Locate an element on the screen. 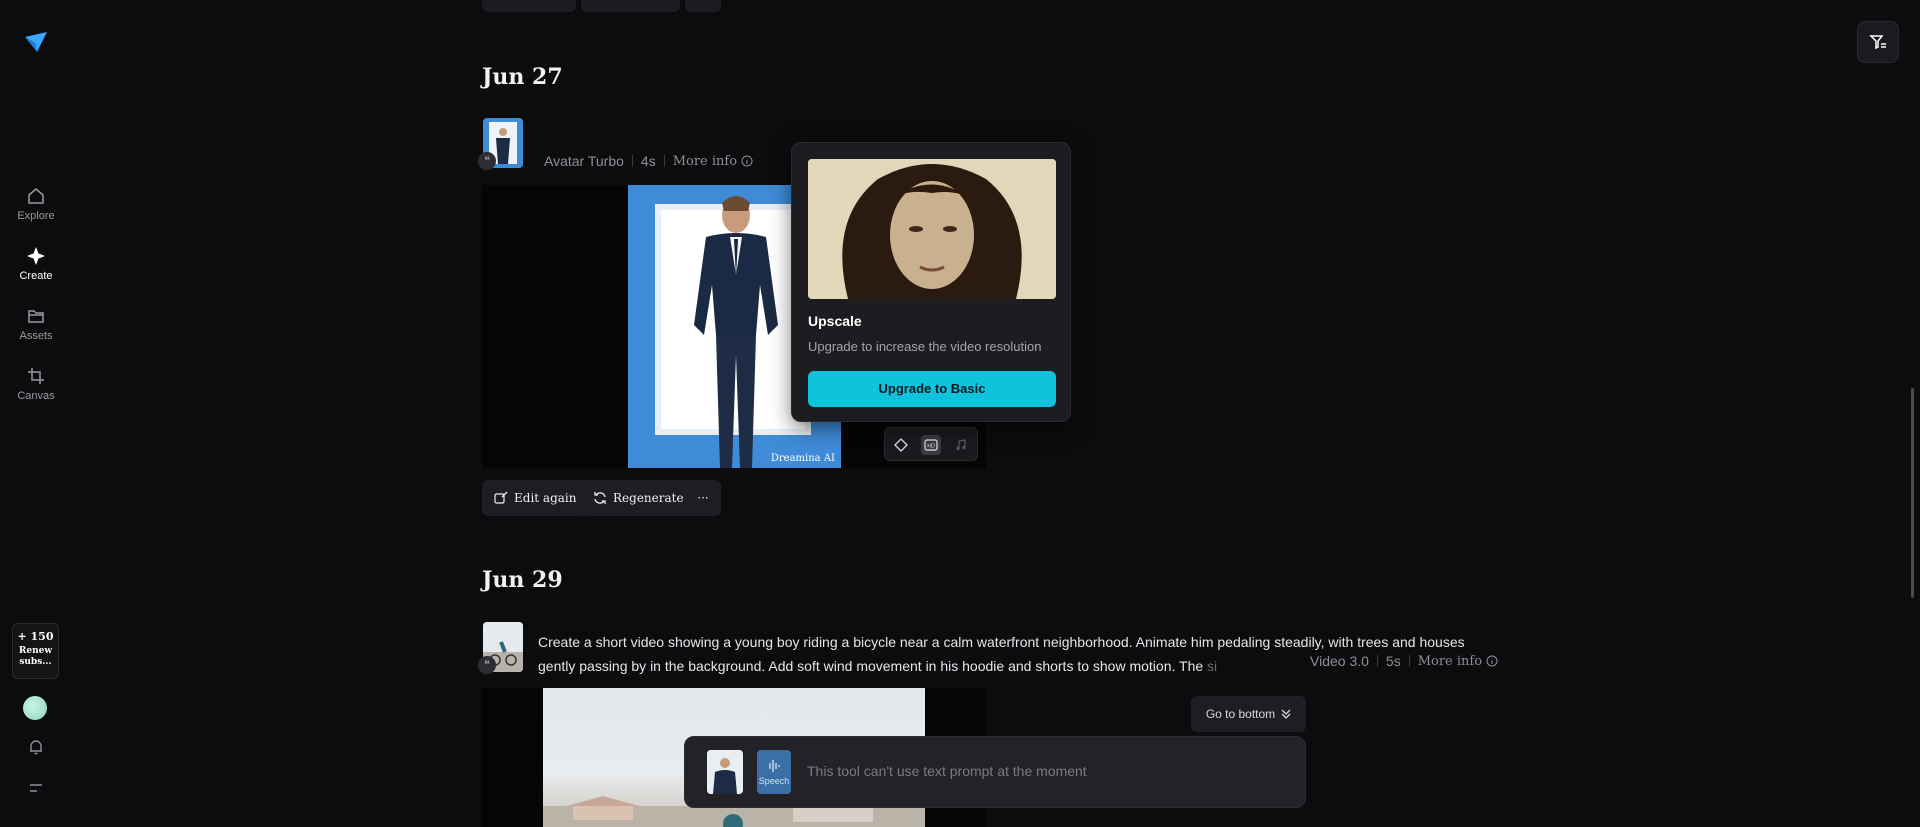 The height and width of the screenshot is (827, 1920). credits-count: + 150 is located at coordinates (35, 636).